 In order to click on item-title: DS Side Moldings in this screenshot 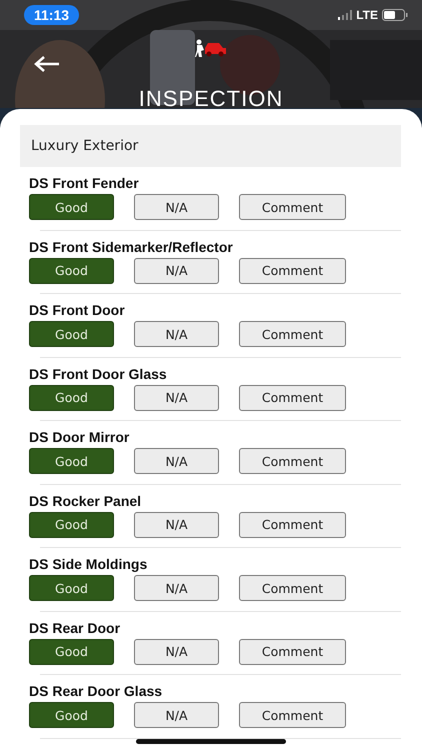, I will do `click(88, 564)`.